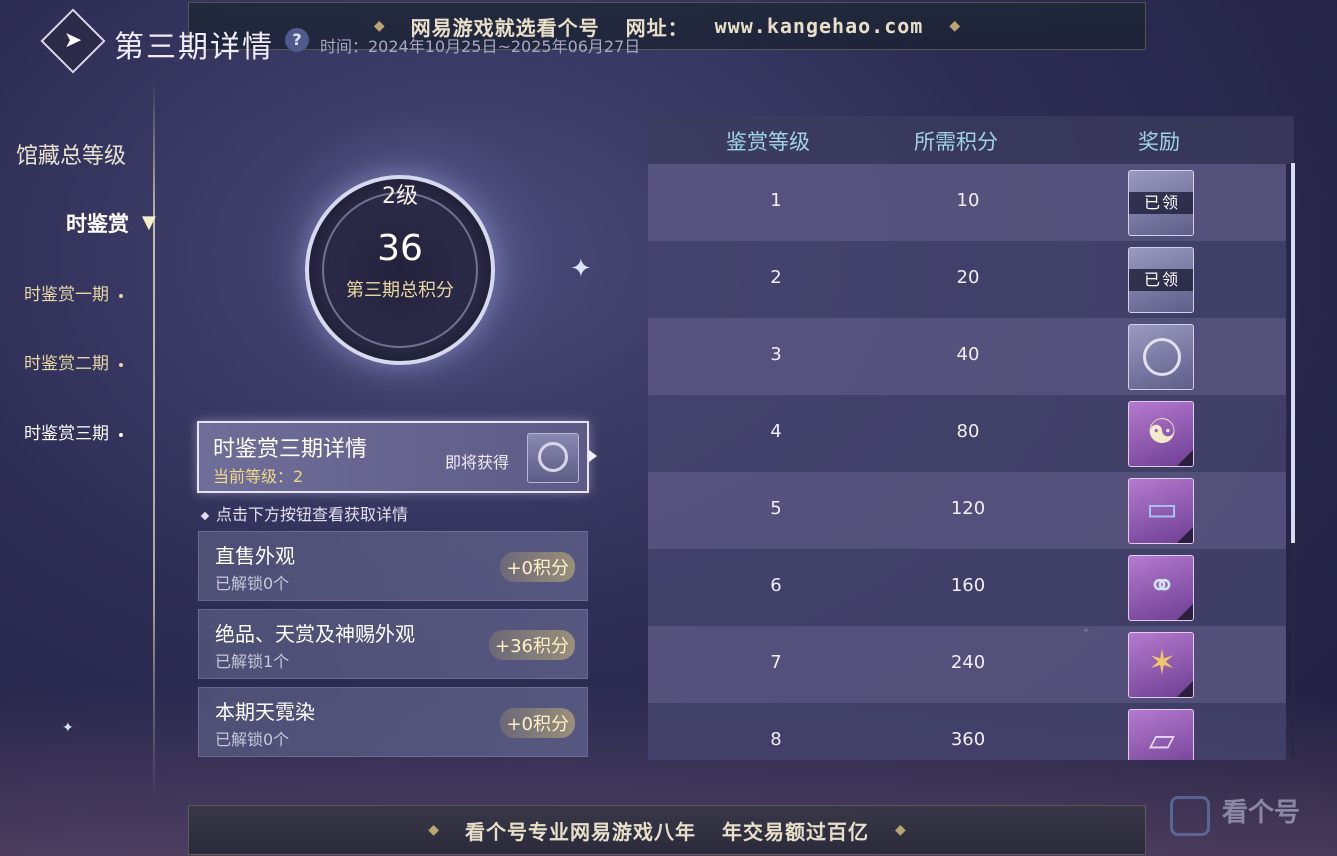 This screenshot has width=1337, height=856. Describe the element at coordinates (968, 662) in the screenshot. I see `row-points: 240` at that location.